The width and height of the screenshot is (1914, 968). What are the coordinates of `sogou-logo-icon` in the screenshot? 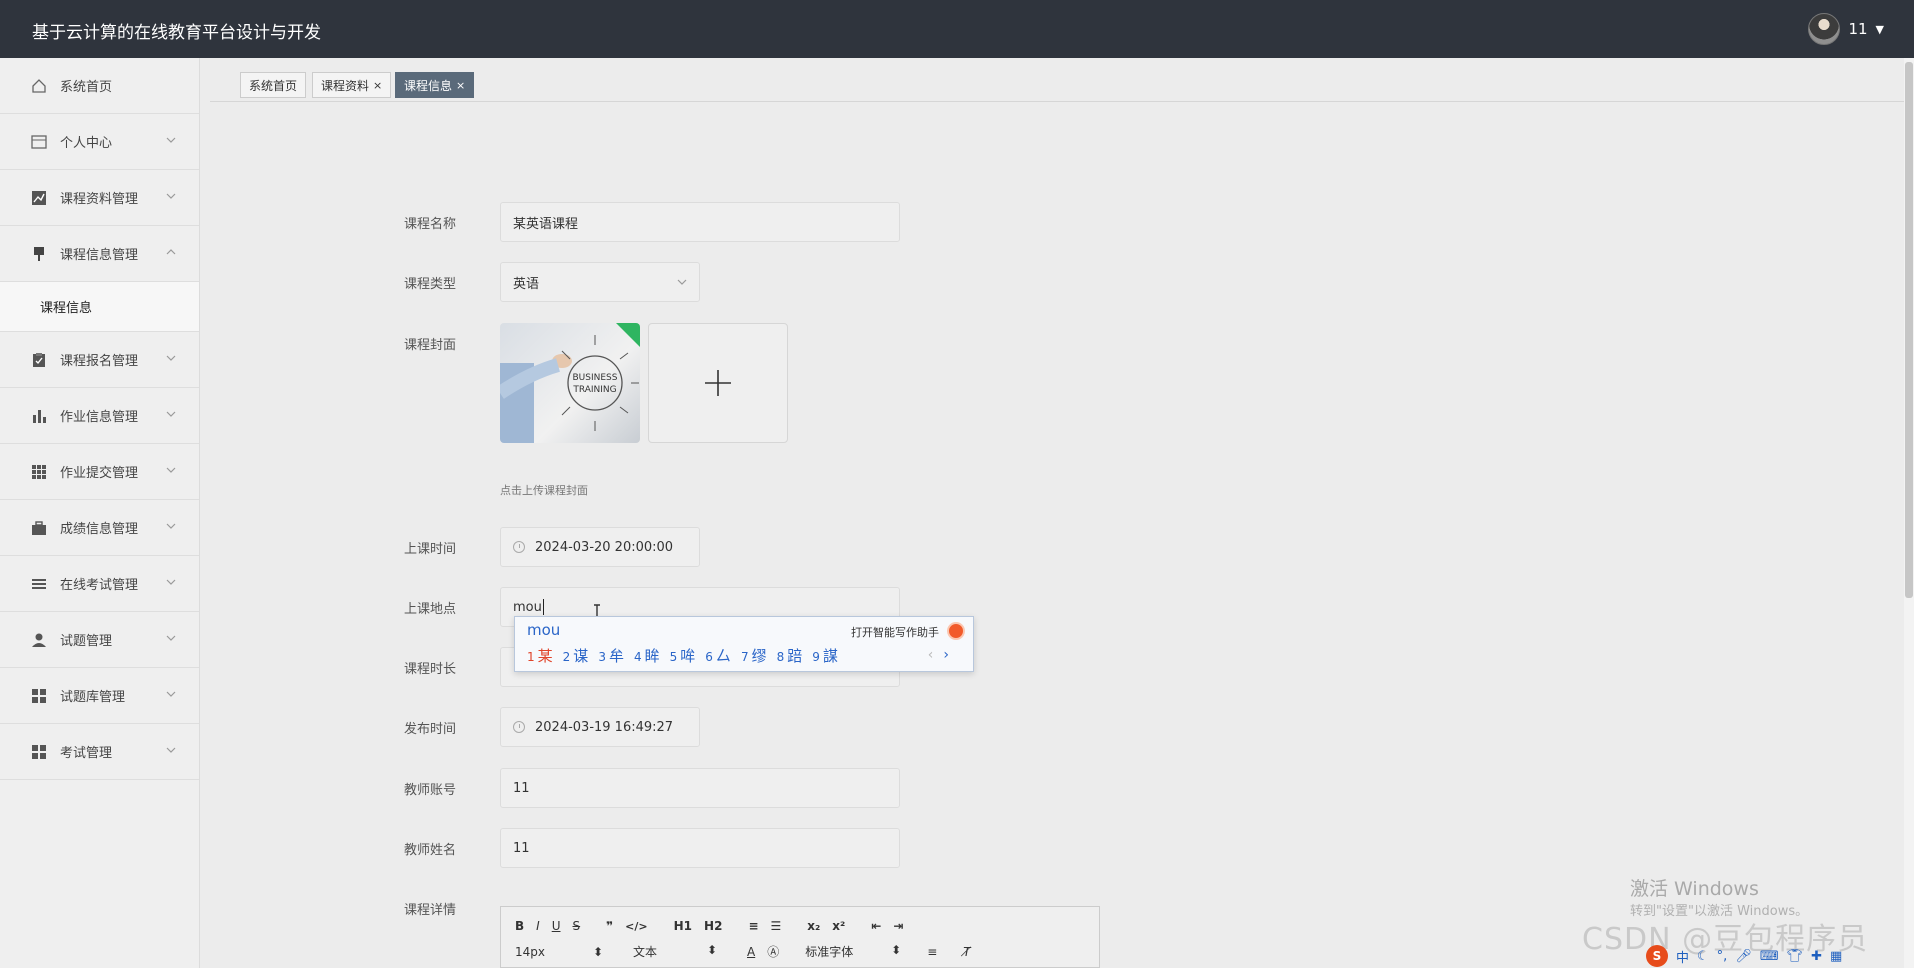 It's located at (956, 631).